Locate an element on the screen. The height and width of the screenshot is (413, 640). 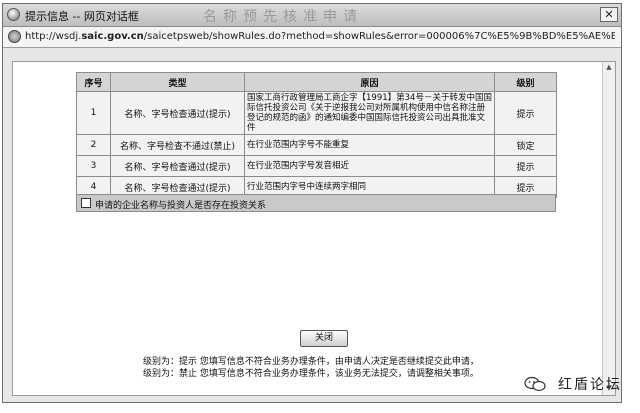
watermark-text: 红盾论坛 is located at coordinates (590, 385).